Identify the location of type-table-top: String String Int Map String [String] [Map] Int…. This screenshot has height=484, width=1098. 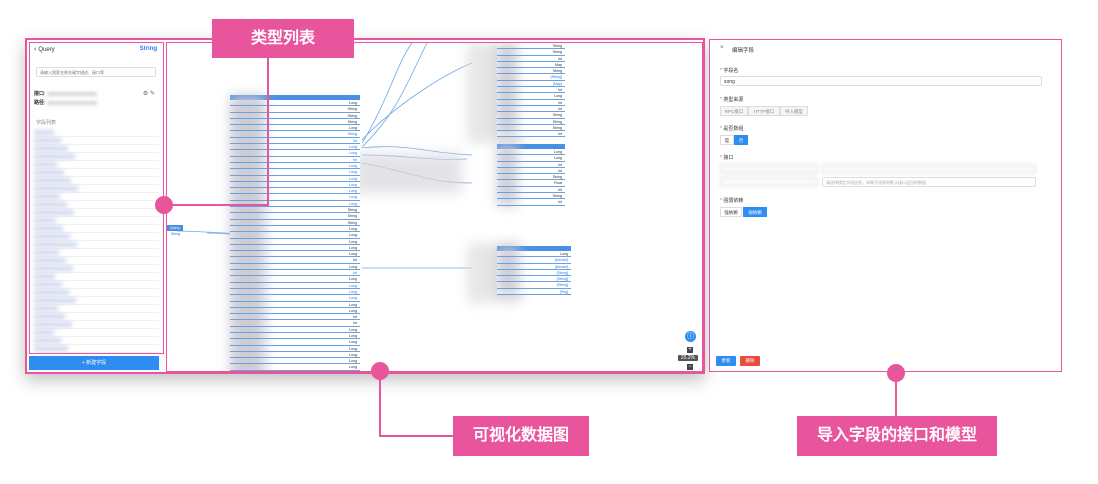
(531, 90).